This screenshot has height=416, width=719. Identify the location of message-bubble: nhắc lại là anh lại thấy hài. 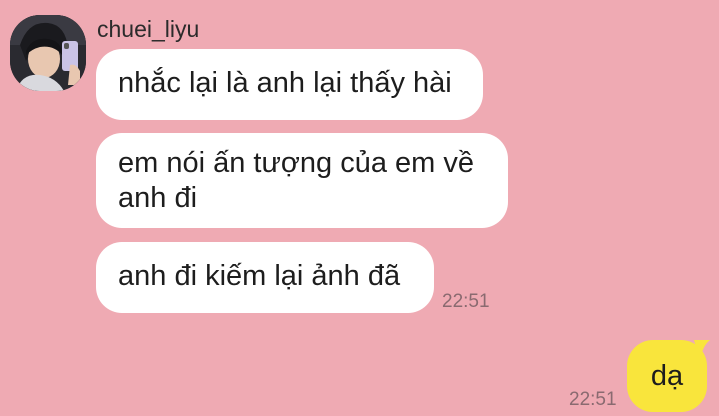
(289, 84).